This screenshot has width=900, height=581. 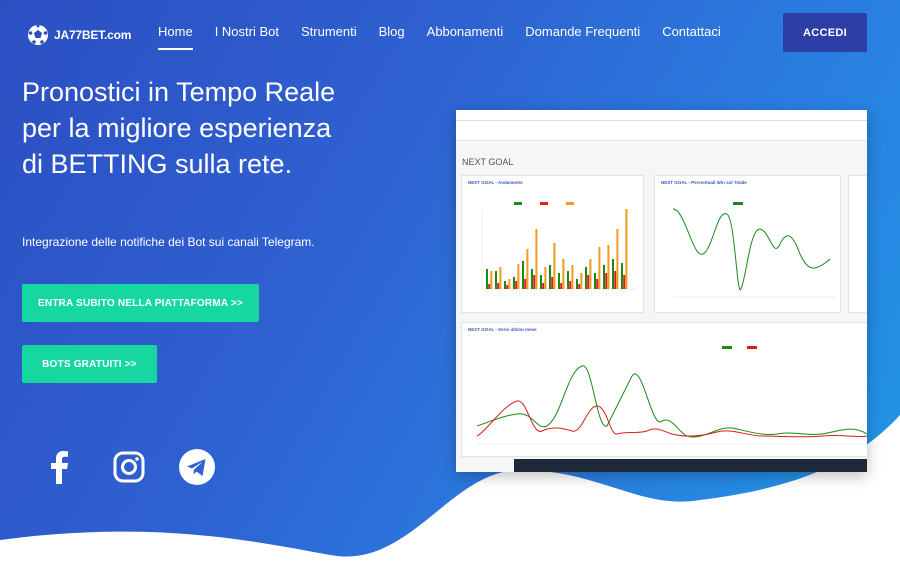 What do you see at coordinates (329, 34) in the screenshot?
I see `nav-strumenti: Strumenti` at bounding box center [329, 34].